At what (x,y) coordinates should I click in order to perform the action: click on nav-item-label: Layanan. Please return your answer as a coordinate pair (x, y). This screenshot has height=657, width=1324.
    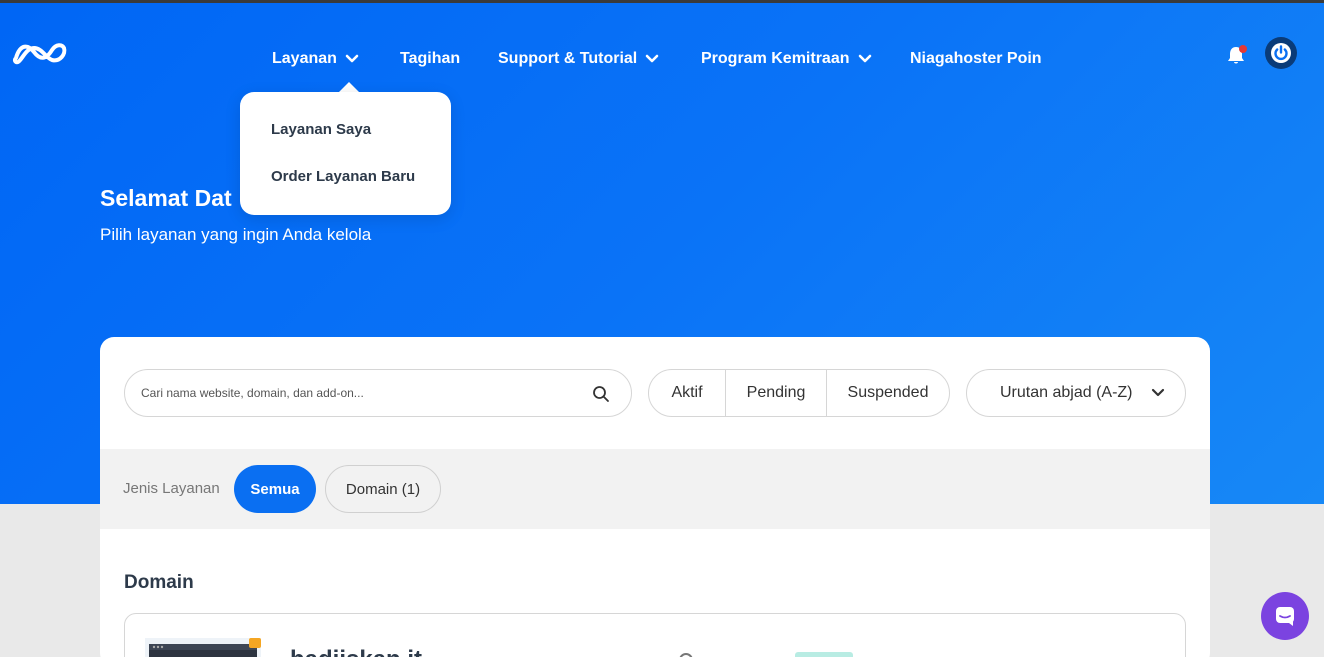
    Looking at the image, I should click on (304, 58).